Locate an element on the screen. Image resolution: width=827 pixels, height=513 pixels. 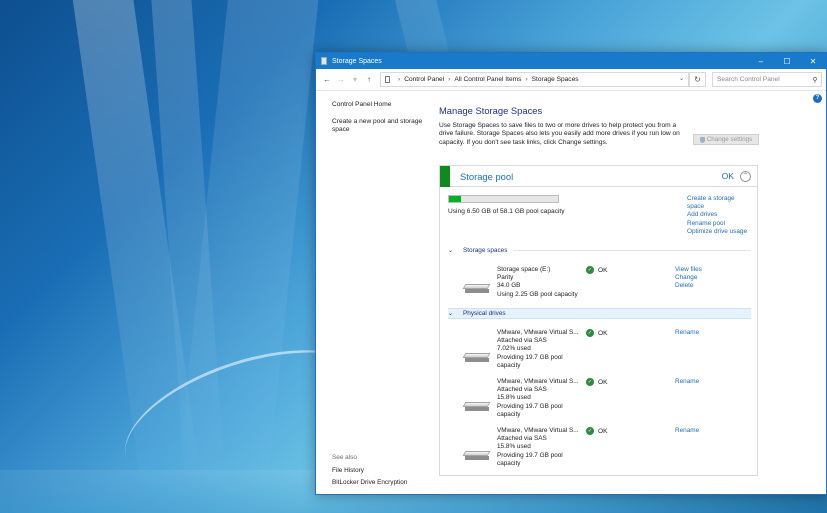
optimize-drive-usage-link: Optimize drive usage is located at coordinates (720, 232).